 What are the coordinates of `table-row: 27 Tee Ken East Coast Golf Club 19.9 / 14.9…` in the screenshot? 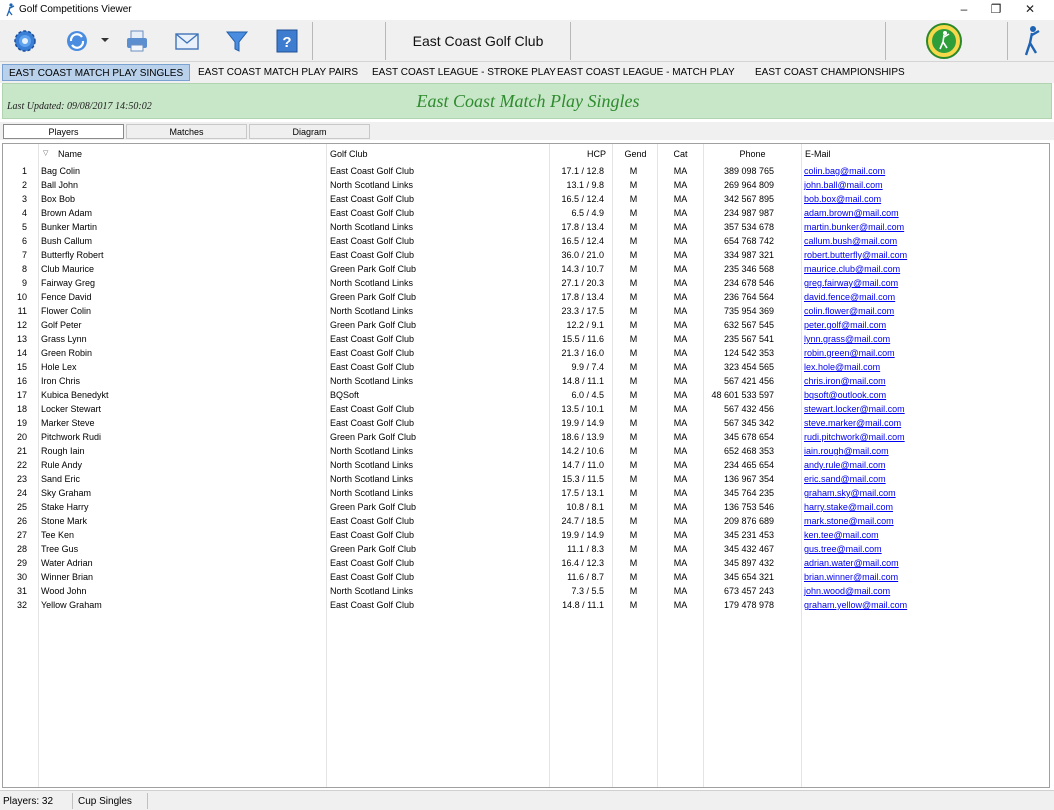 It's located at (526, 536).